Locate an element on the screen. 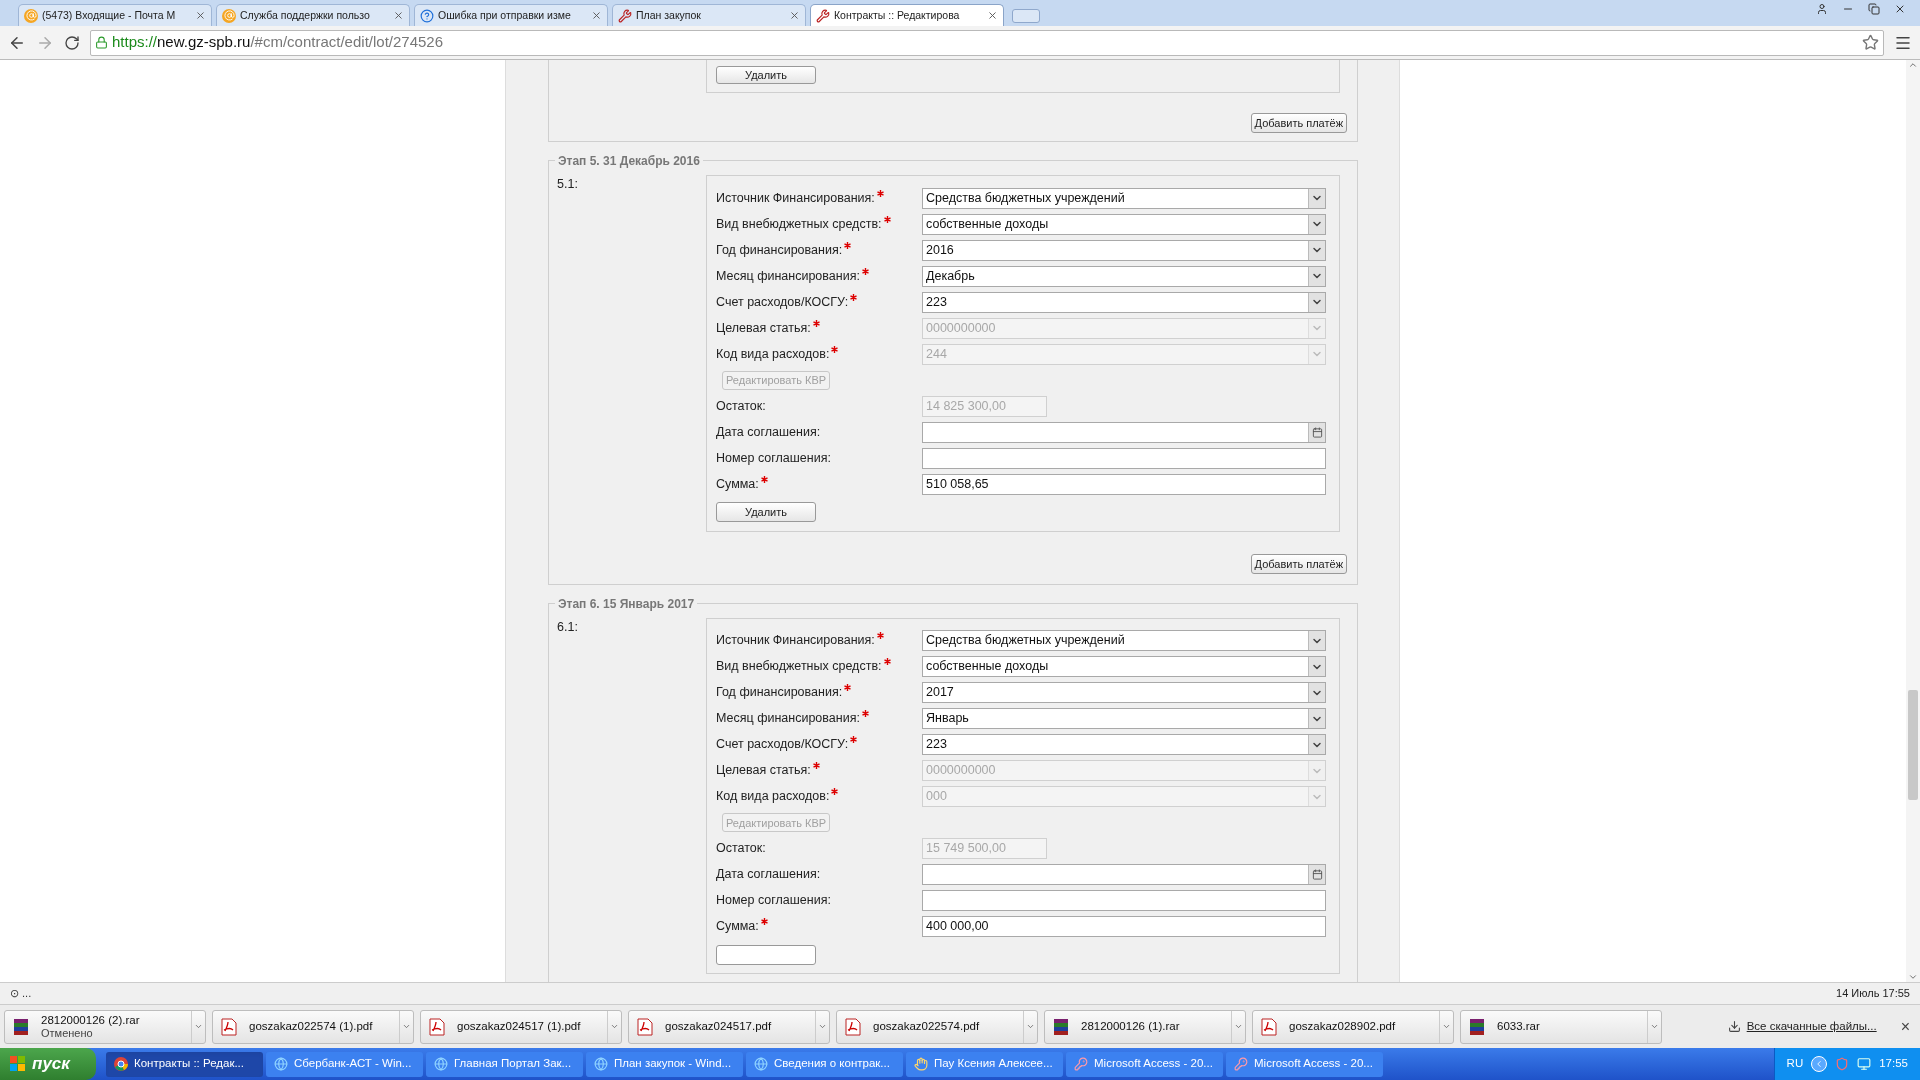 The image size is (1920, 1080). browser-tab: Ошибка при отправки изме is located at coordinates (511, 15).